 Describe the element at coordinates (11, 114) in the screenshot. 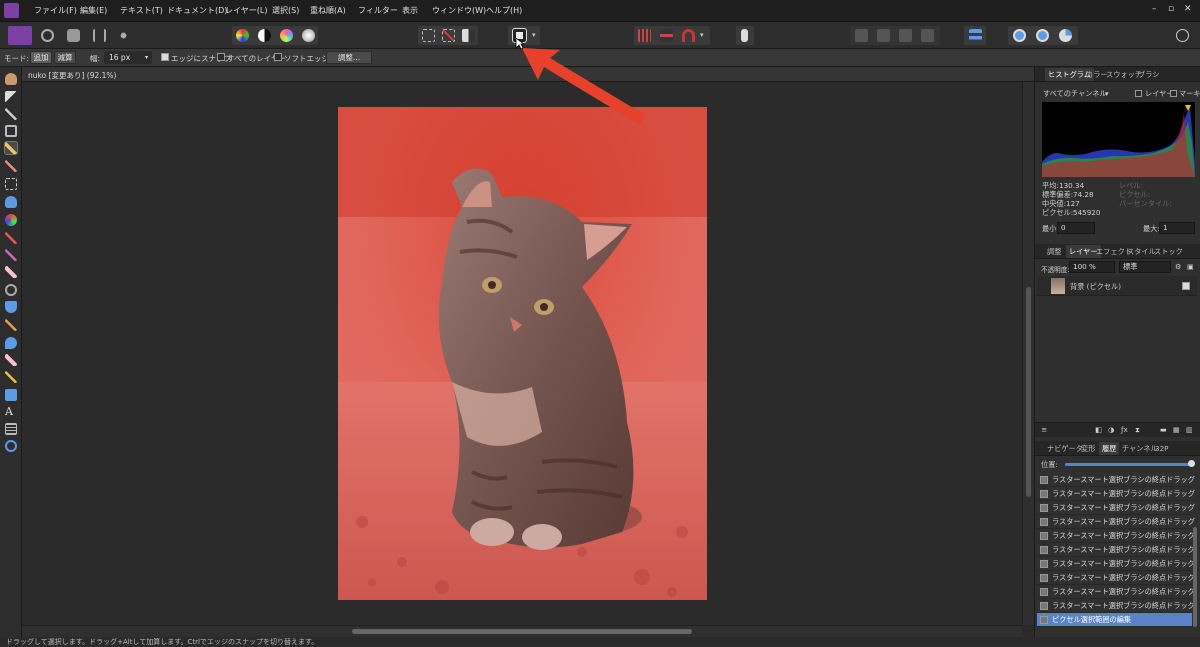

I see `color-picker-icon` at that location.